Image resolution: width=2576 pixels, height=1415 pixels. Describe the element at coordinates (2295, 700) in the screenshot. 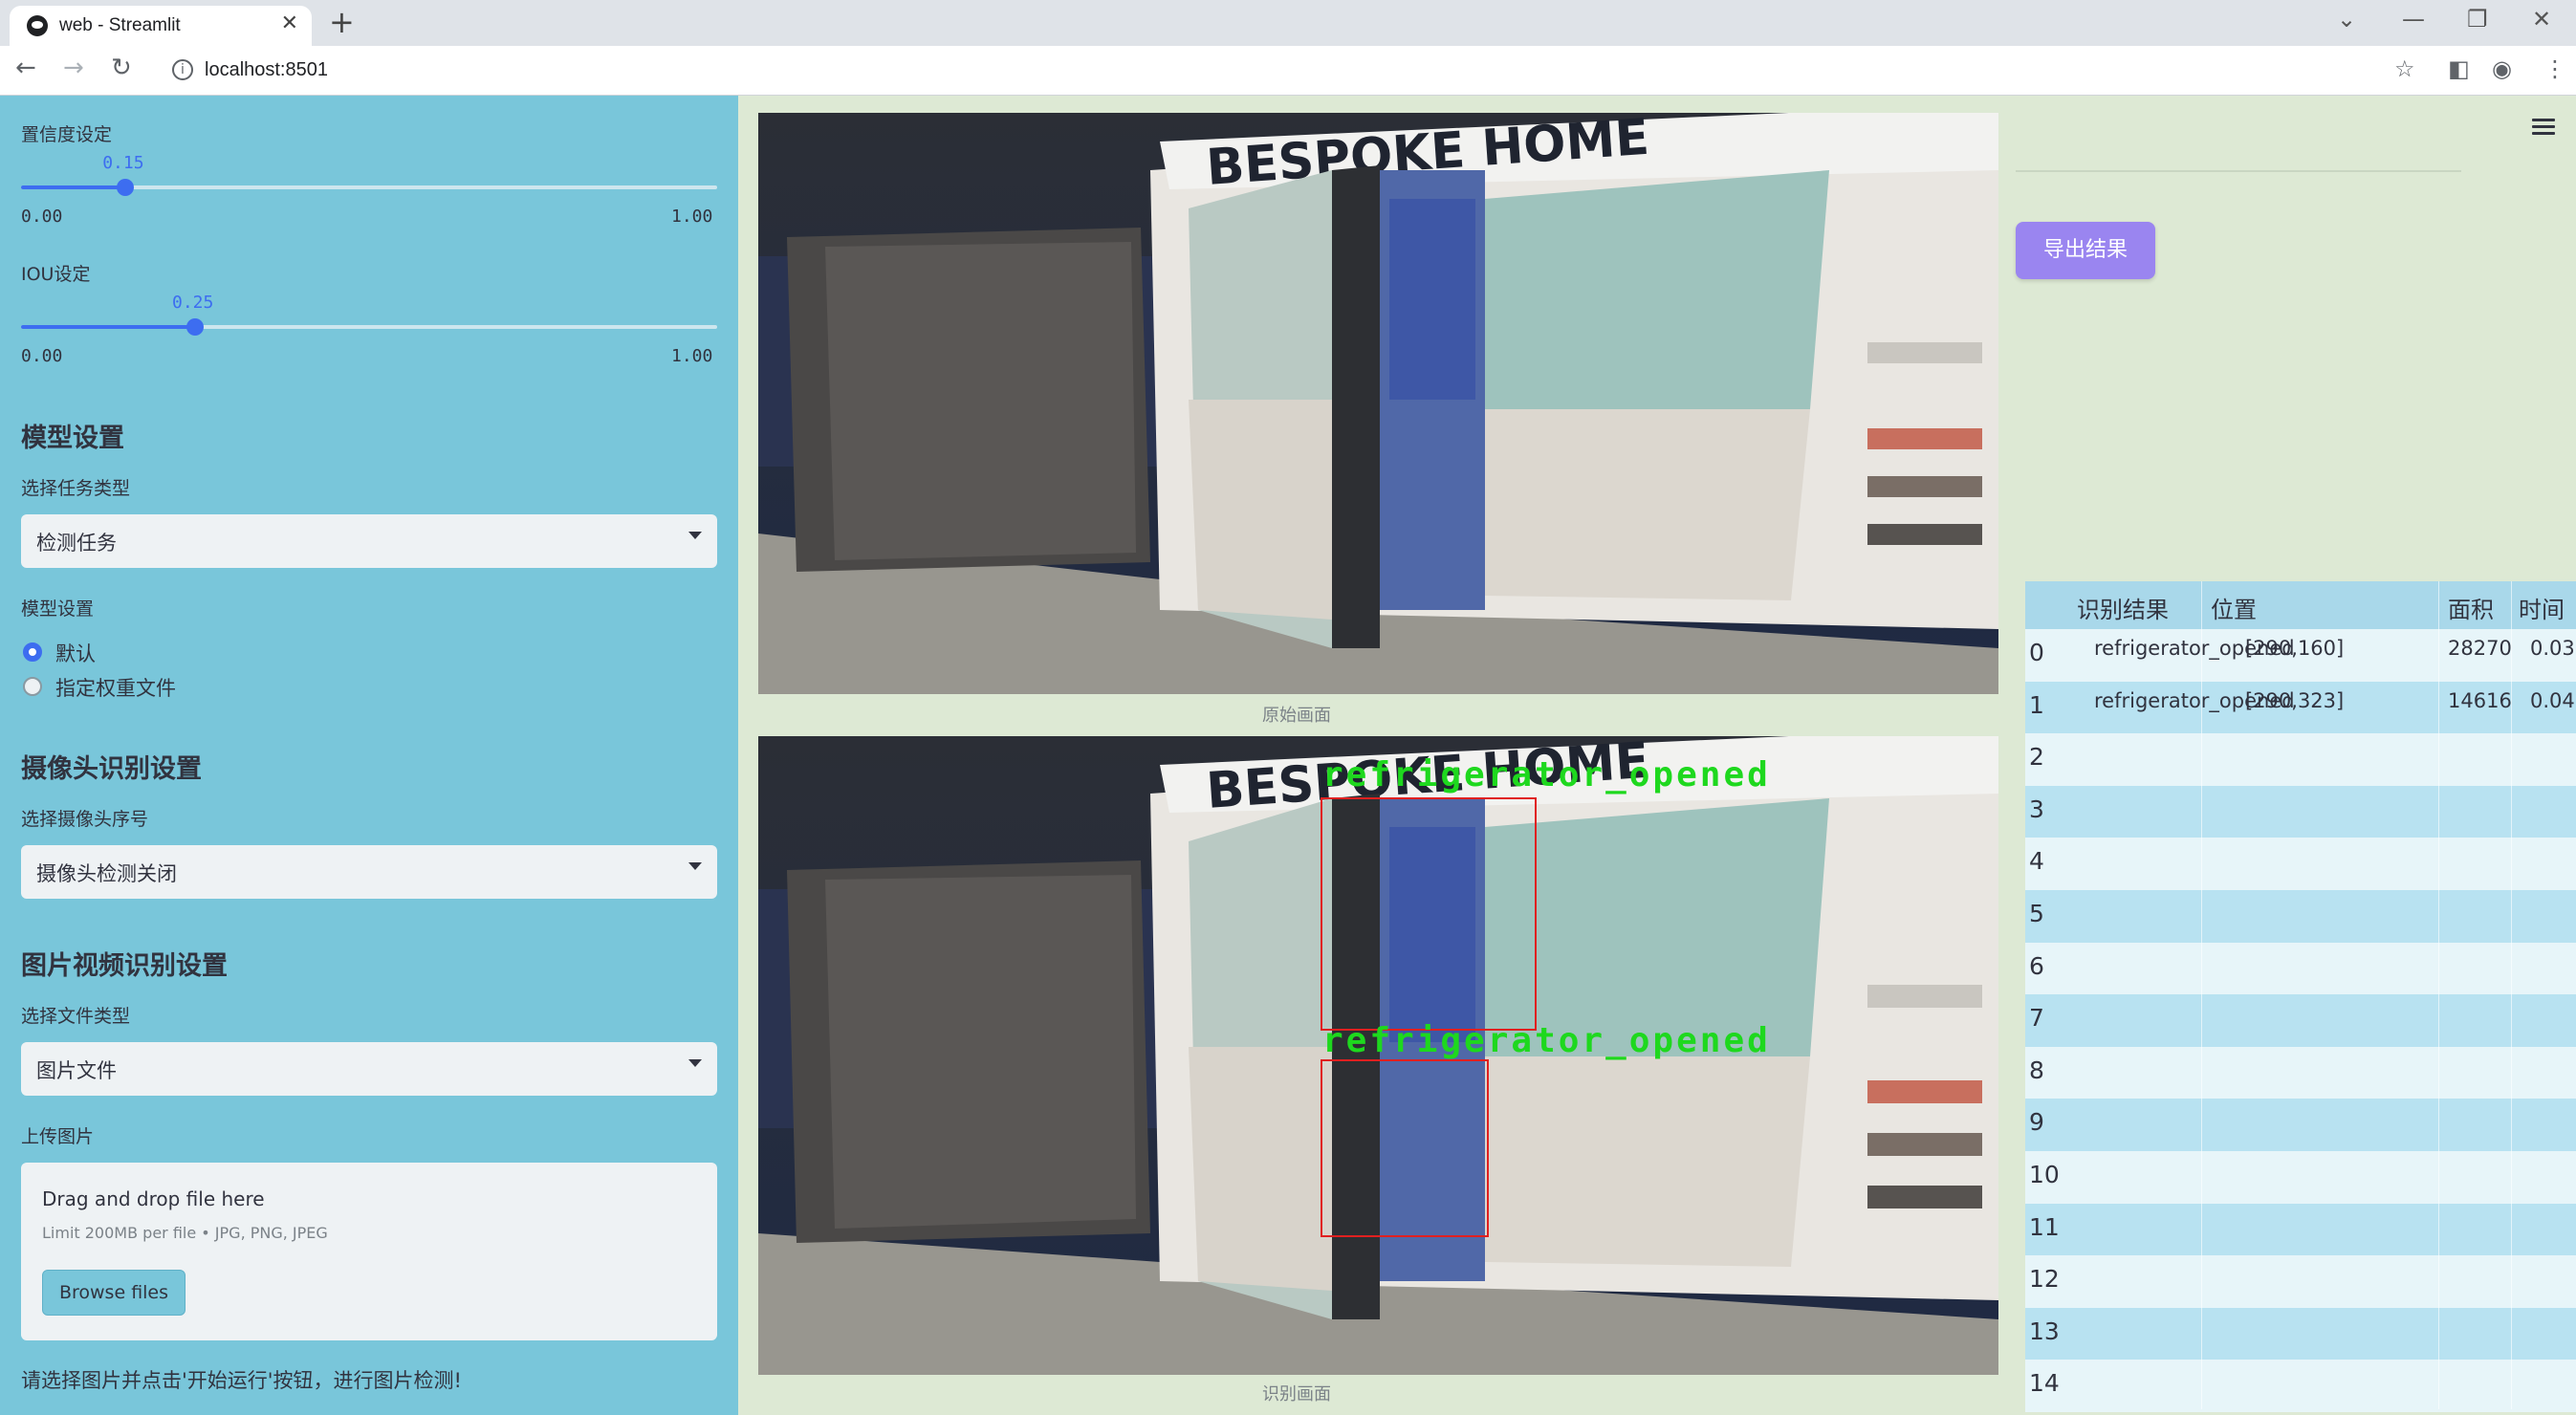

I see `cell-position: [290,323]` at that location.